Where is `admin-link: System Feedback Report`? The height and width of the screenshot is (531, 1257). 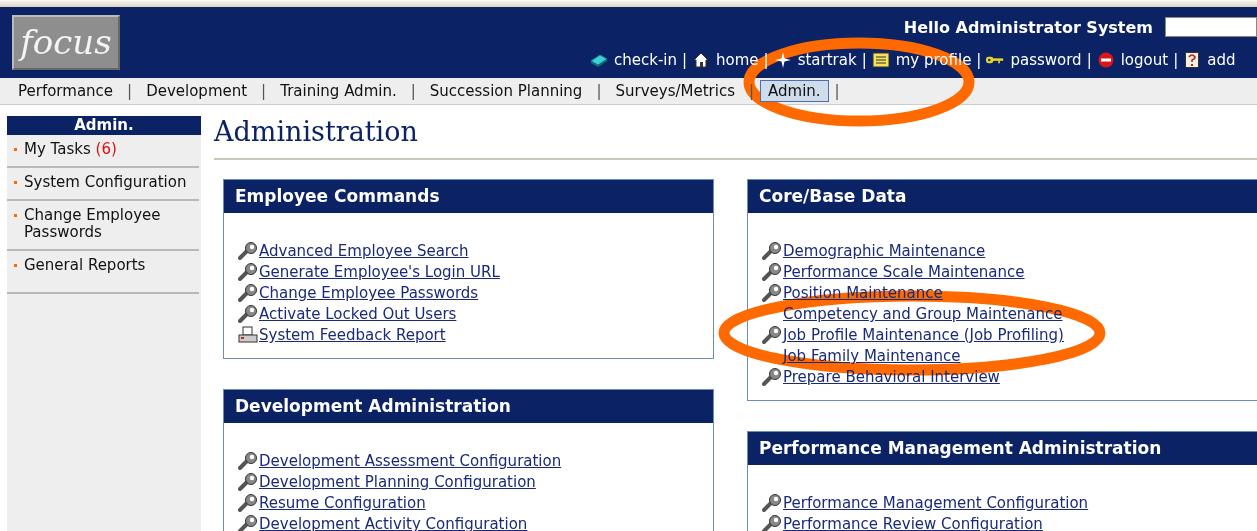 admin-link: System Feedback Report is located at coordinates (352, 335).